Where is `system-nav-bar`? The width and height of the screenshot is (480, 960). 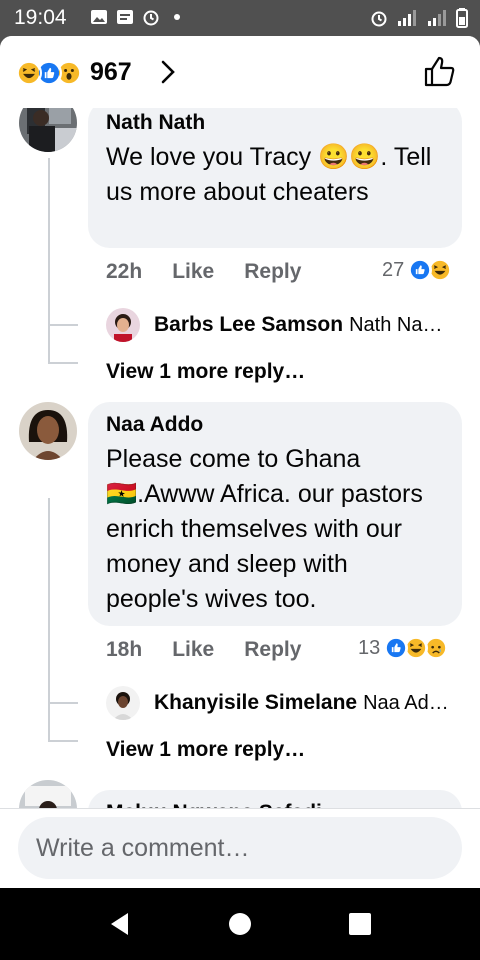
system-nav-bar is located at coordinates (240, 924).